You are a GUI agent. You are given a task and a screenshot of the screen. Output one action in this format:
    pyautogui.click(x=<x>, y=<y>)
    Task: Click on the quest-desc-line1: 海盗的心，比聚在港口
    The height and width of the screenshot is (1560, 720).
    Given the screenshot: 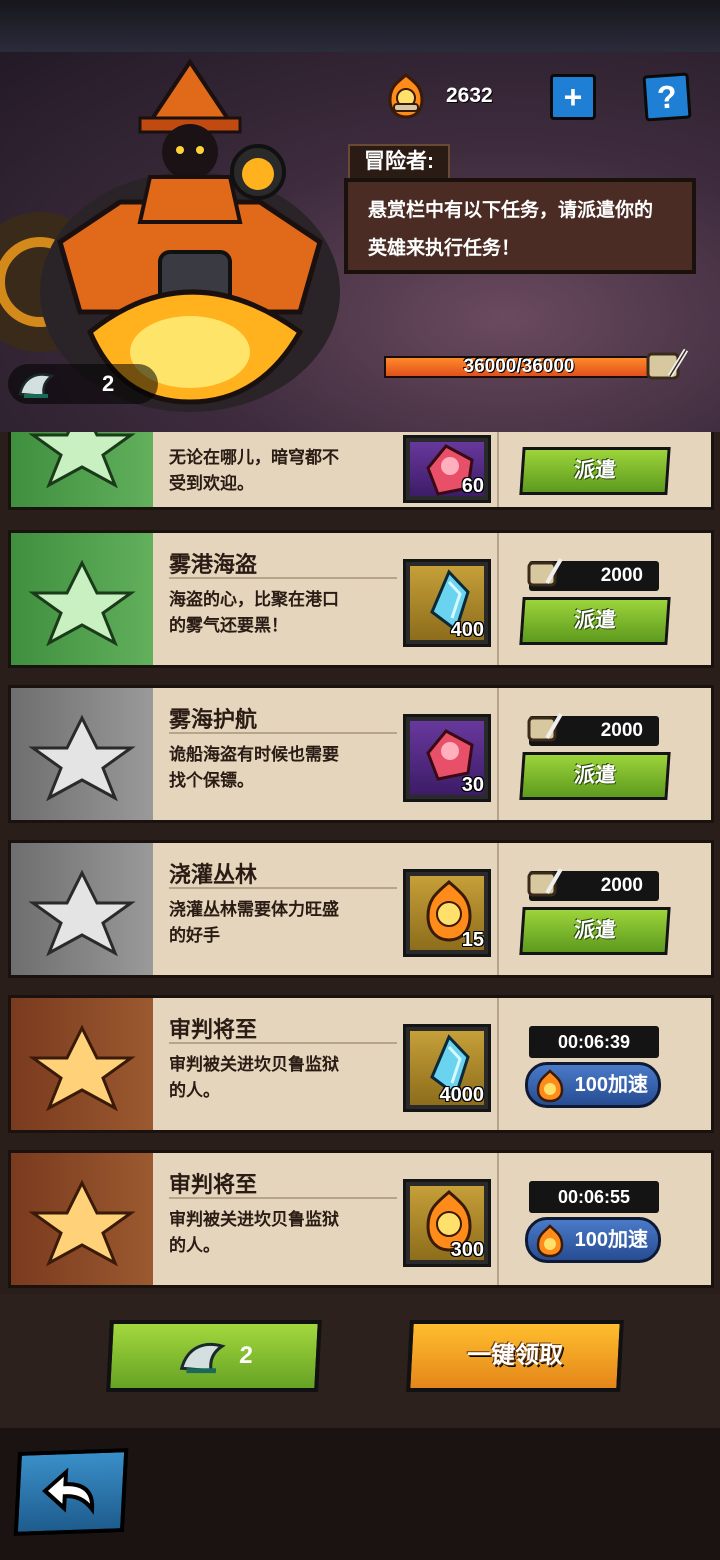 What is the action you would take?
    pyautogui.click(x=254, y=599)
    